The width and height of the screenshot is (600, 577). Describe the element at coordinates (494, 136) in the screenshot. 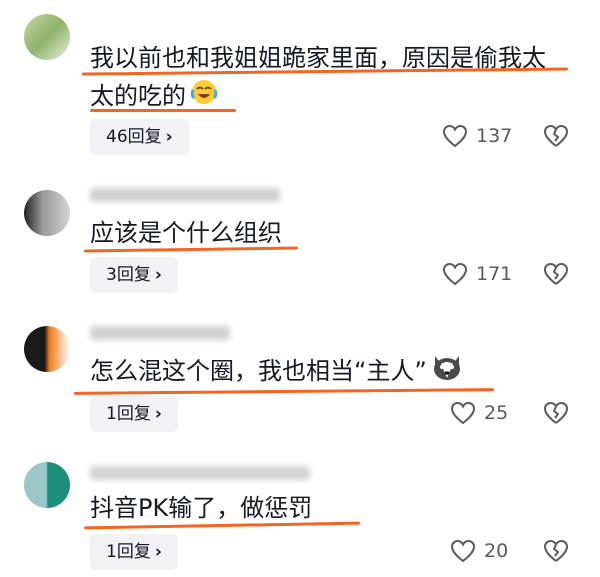

I see `like-count: 137` at that location.